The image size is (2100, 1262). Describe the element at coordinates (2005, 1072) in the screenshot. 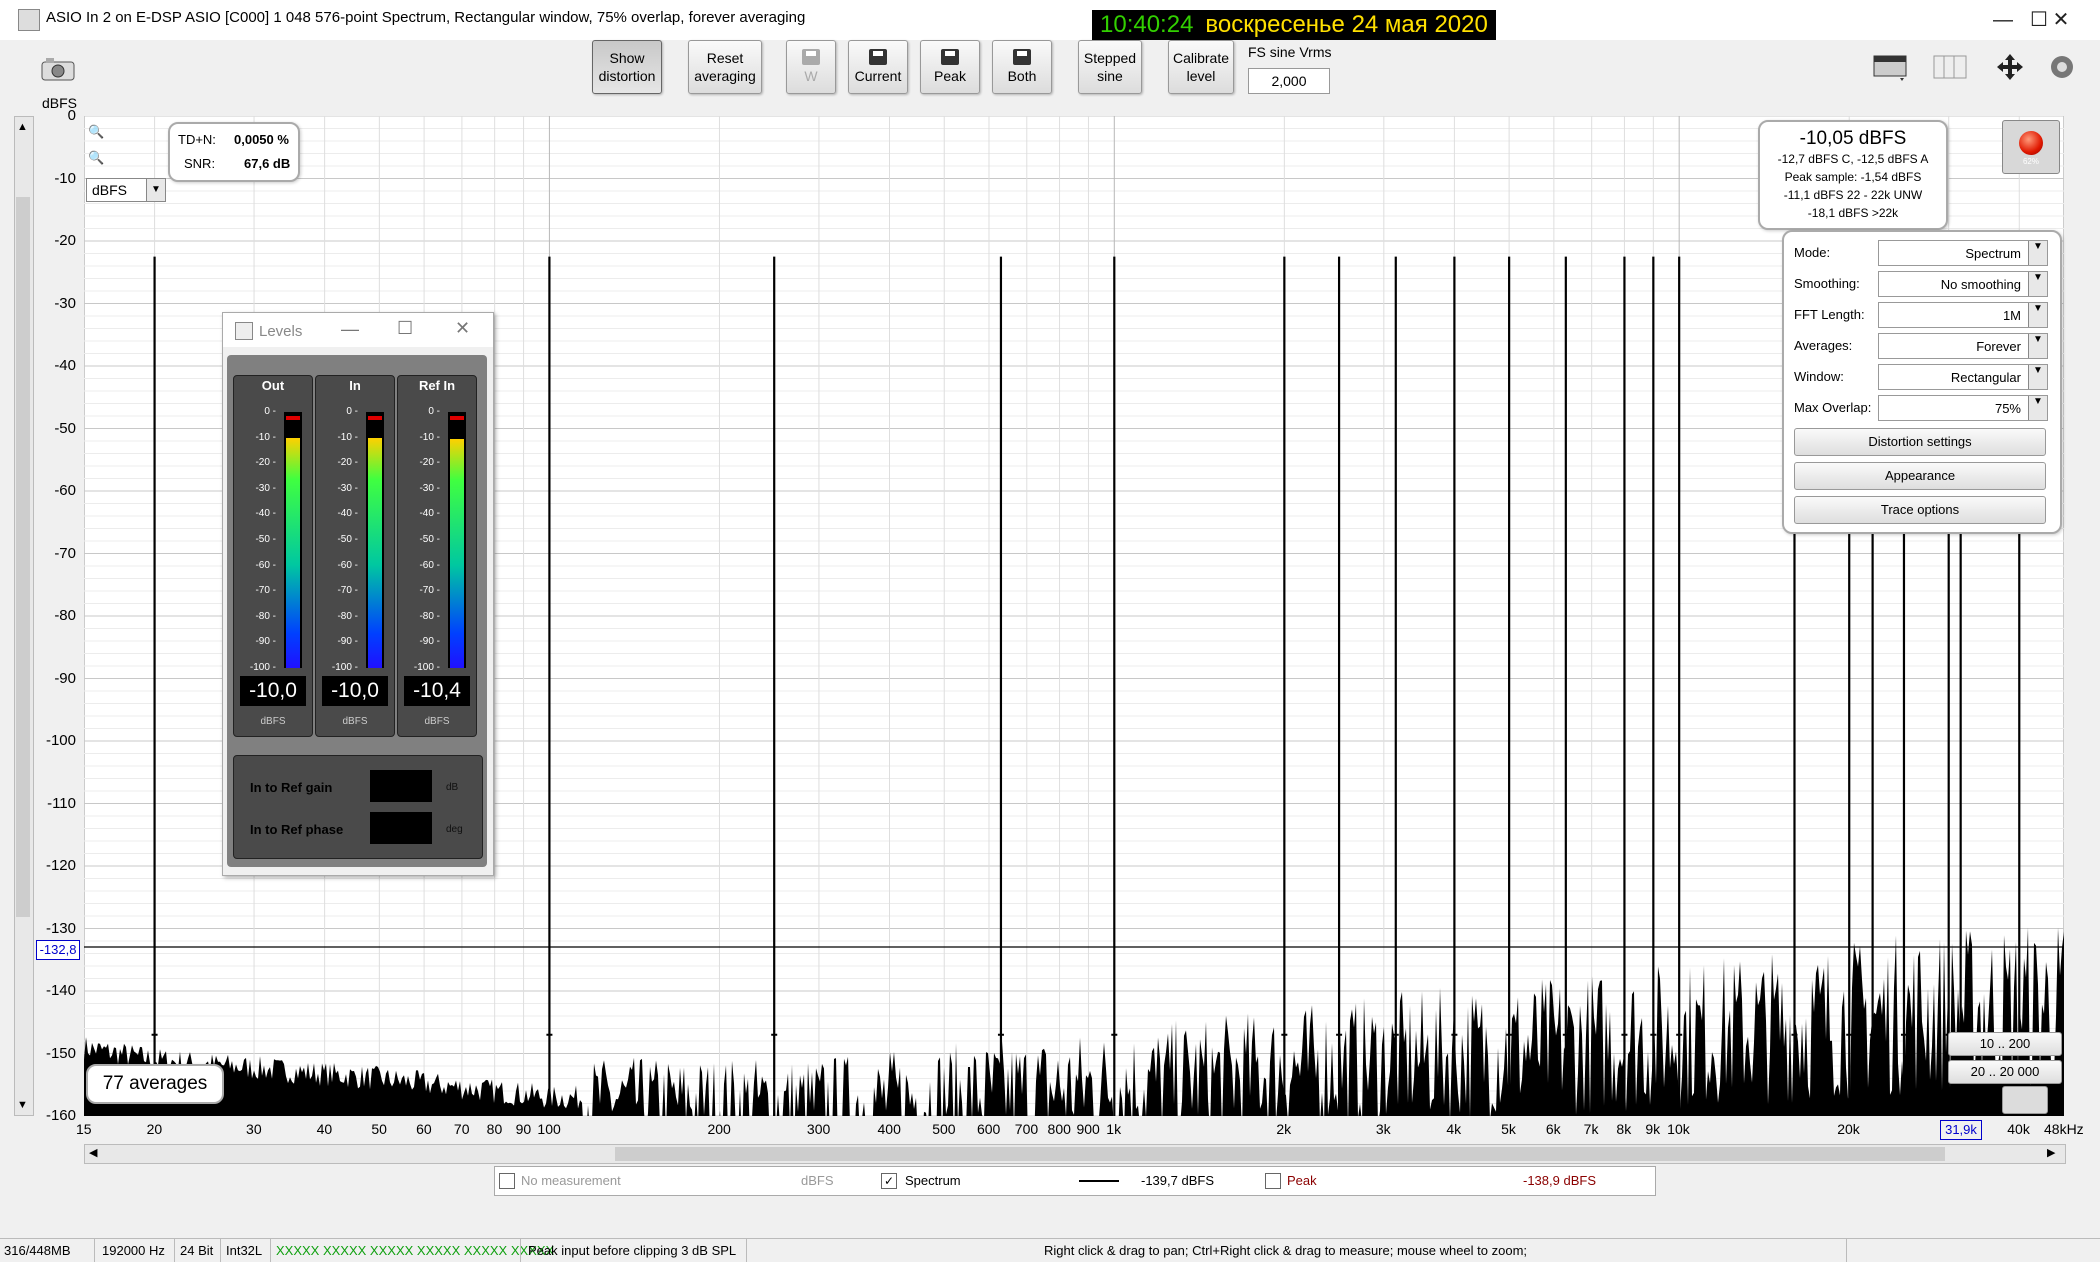

I see `range-20-20000-button: 20 .. 20 000` at that location.